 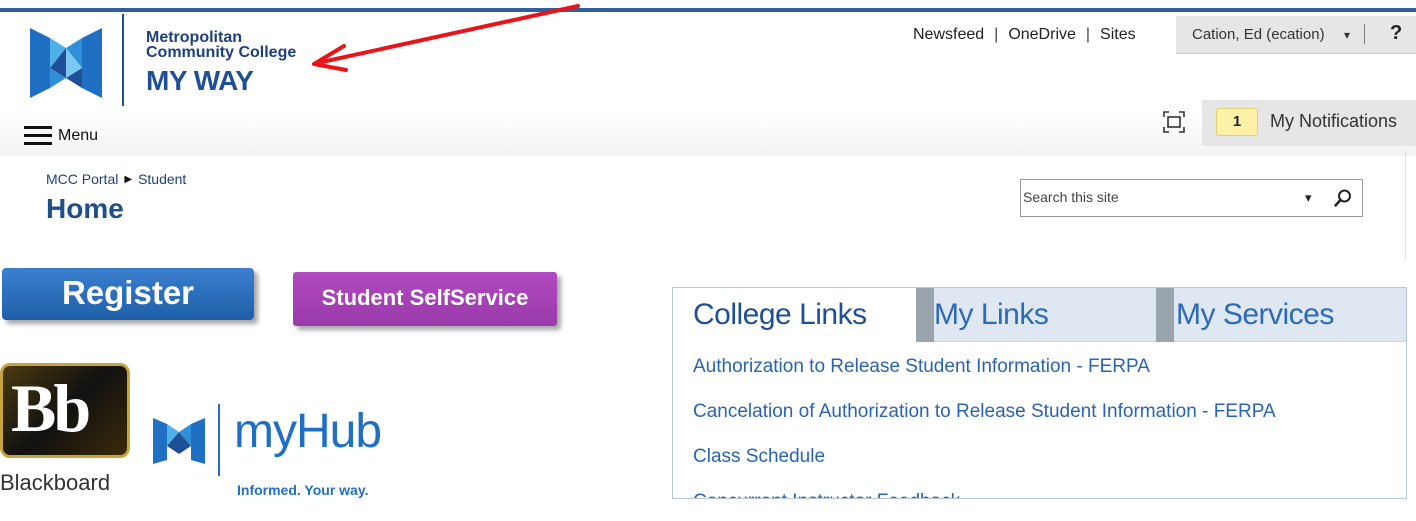 What do you see at coordinates (221, 52) in the screenshot?
I see `logo-text-line2: Community College` at bounding box center [221, 52].